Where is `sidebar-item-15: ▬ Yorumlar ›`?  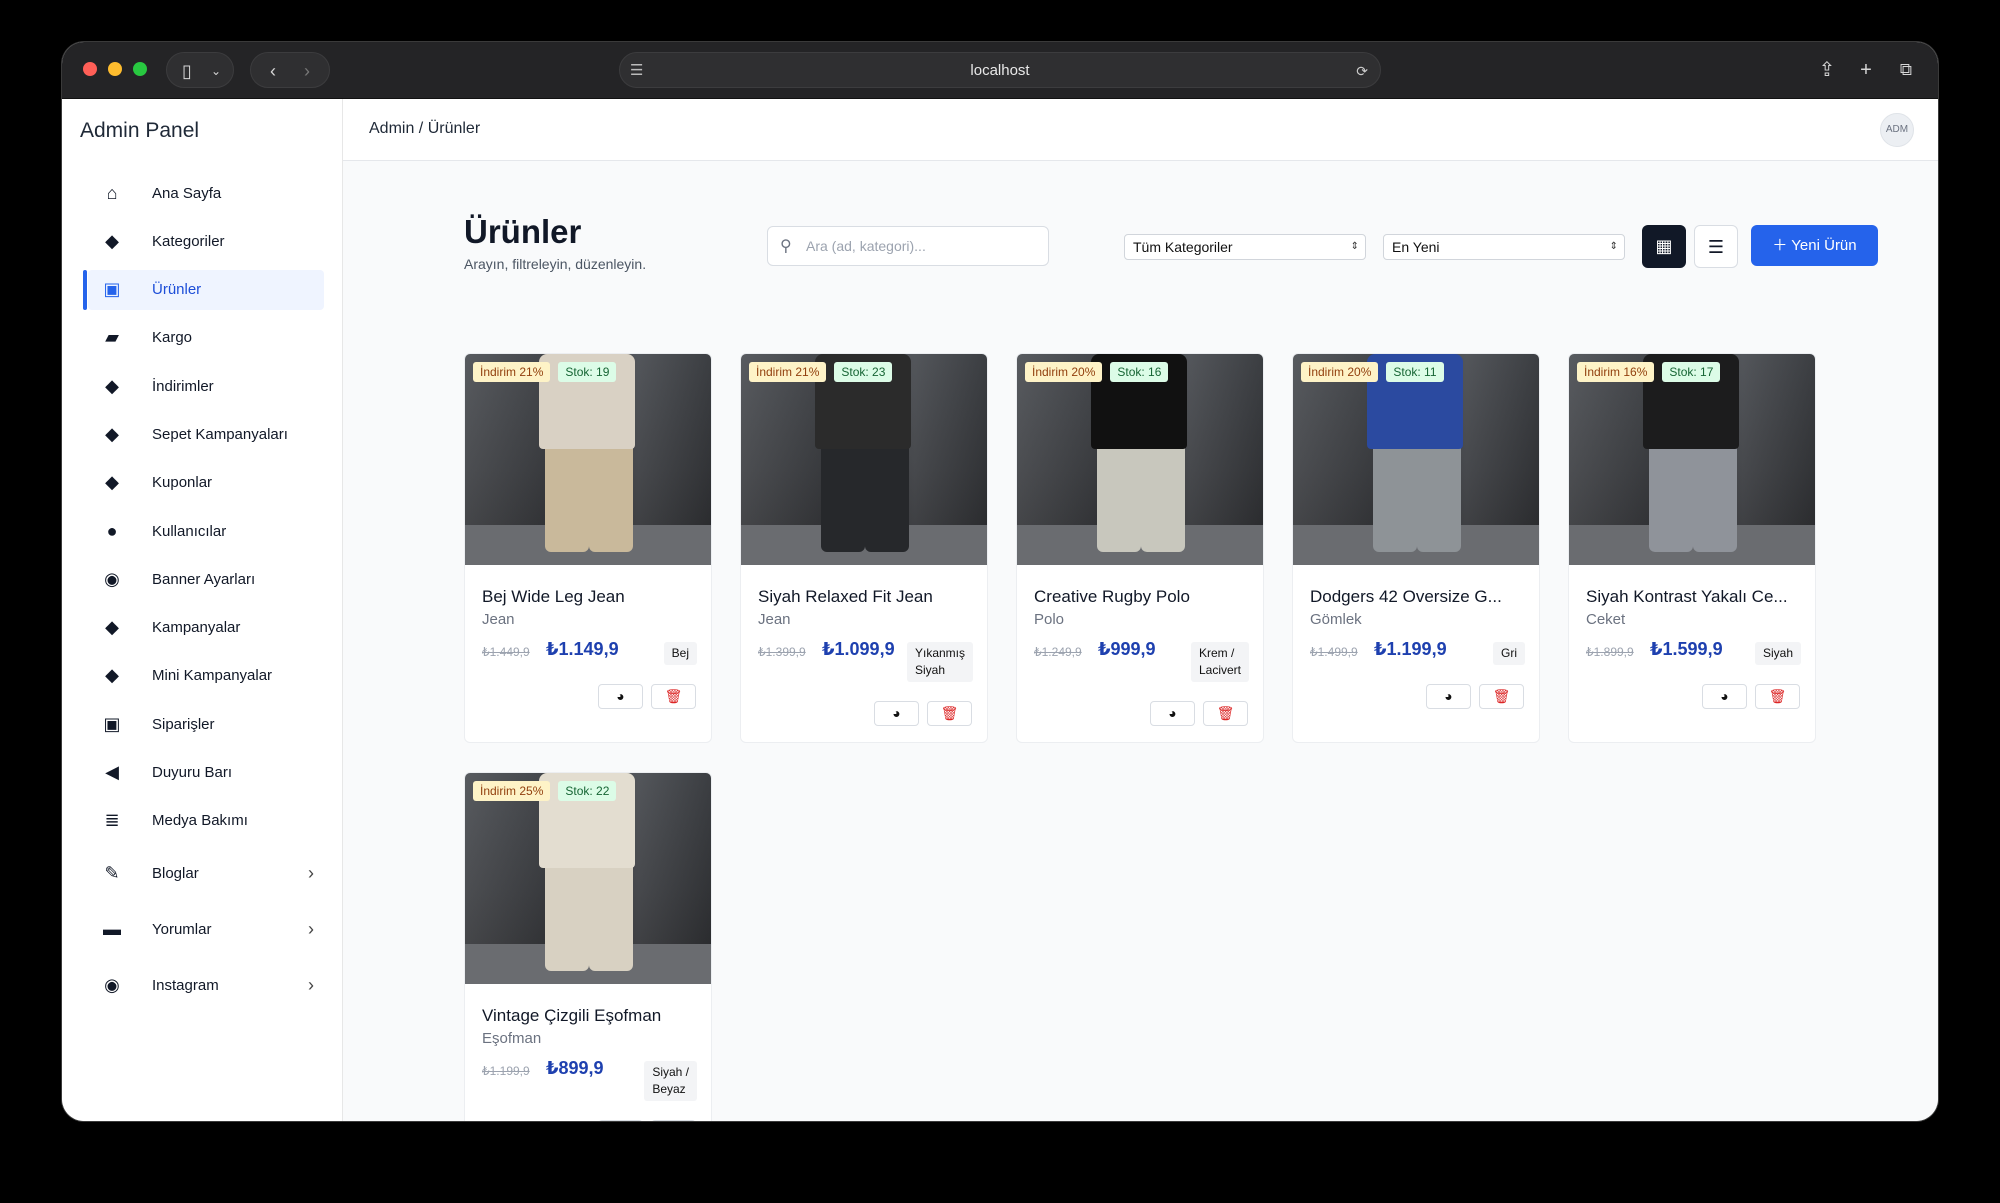
sidebar-item-15: ▬ Yorumlar › is located at coordinates (206, 929).